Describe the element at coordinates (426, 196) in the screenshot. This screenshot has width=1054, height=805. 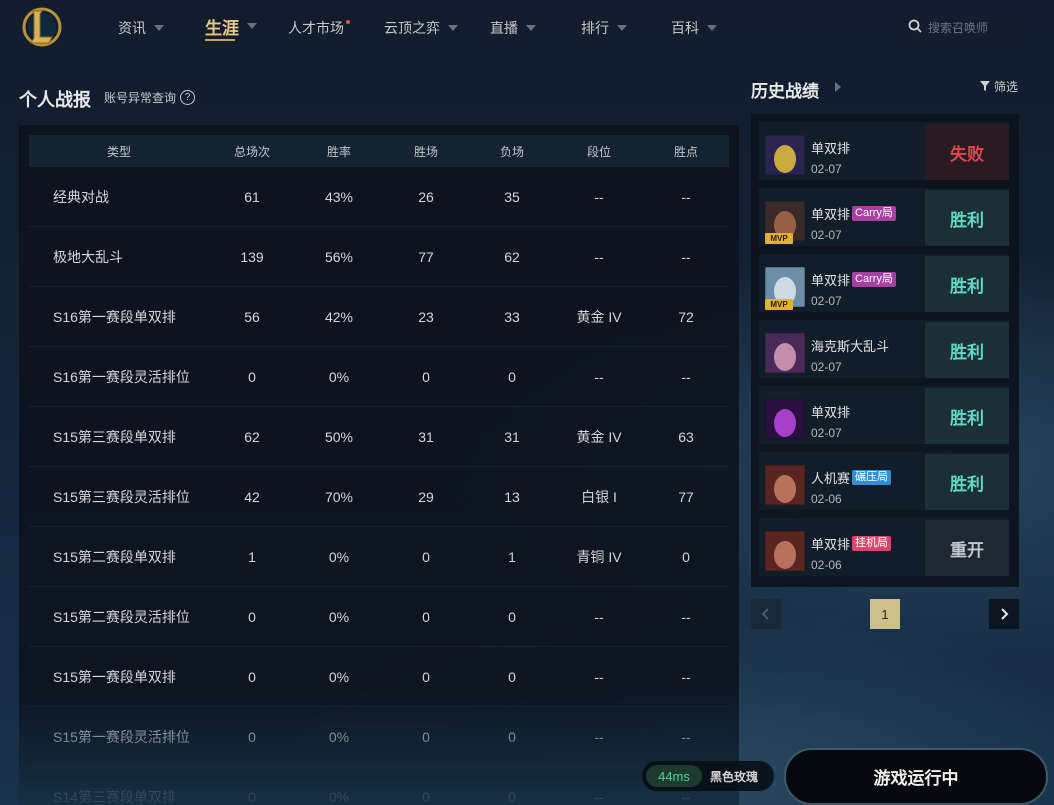
I see `table-cell: 26` at that location.